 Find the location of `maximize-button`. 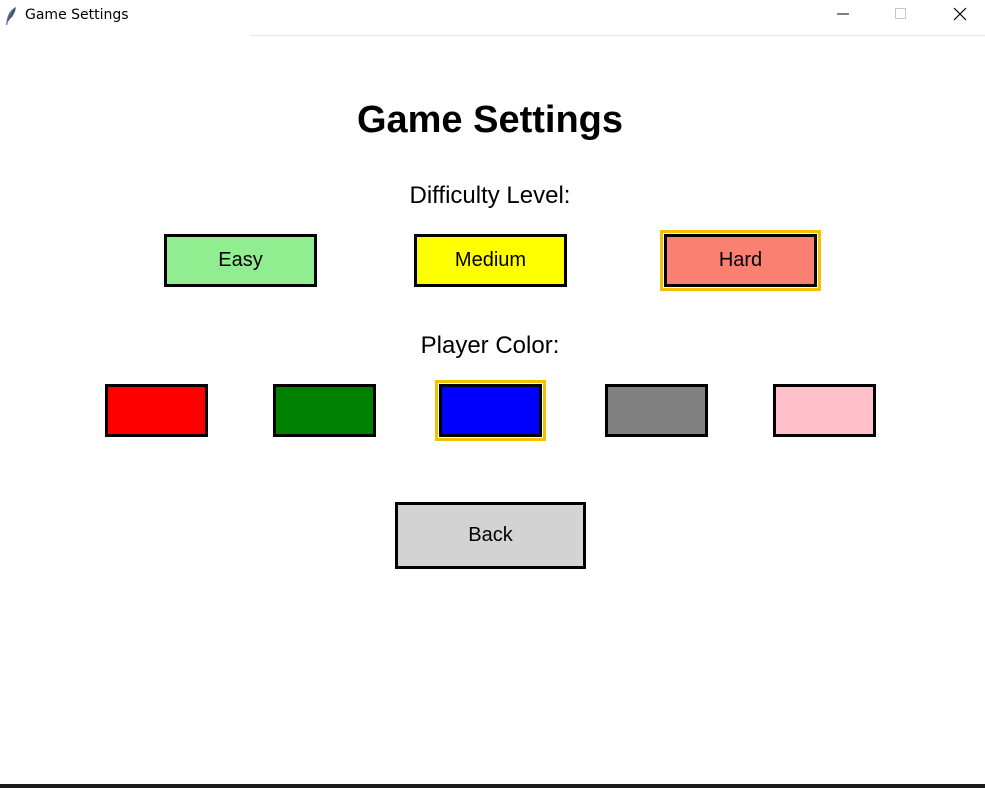

maximize-button is located at coordinates (901, 16).